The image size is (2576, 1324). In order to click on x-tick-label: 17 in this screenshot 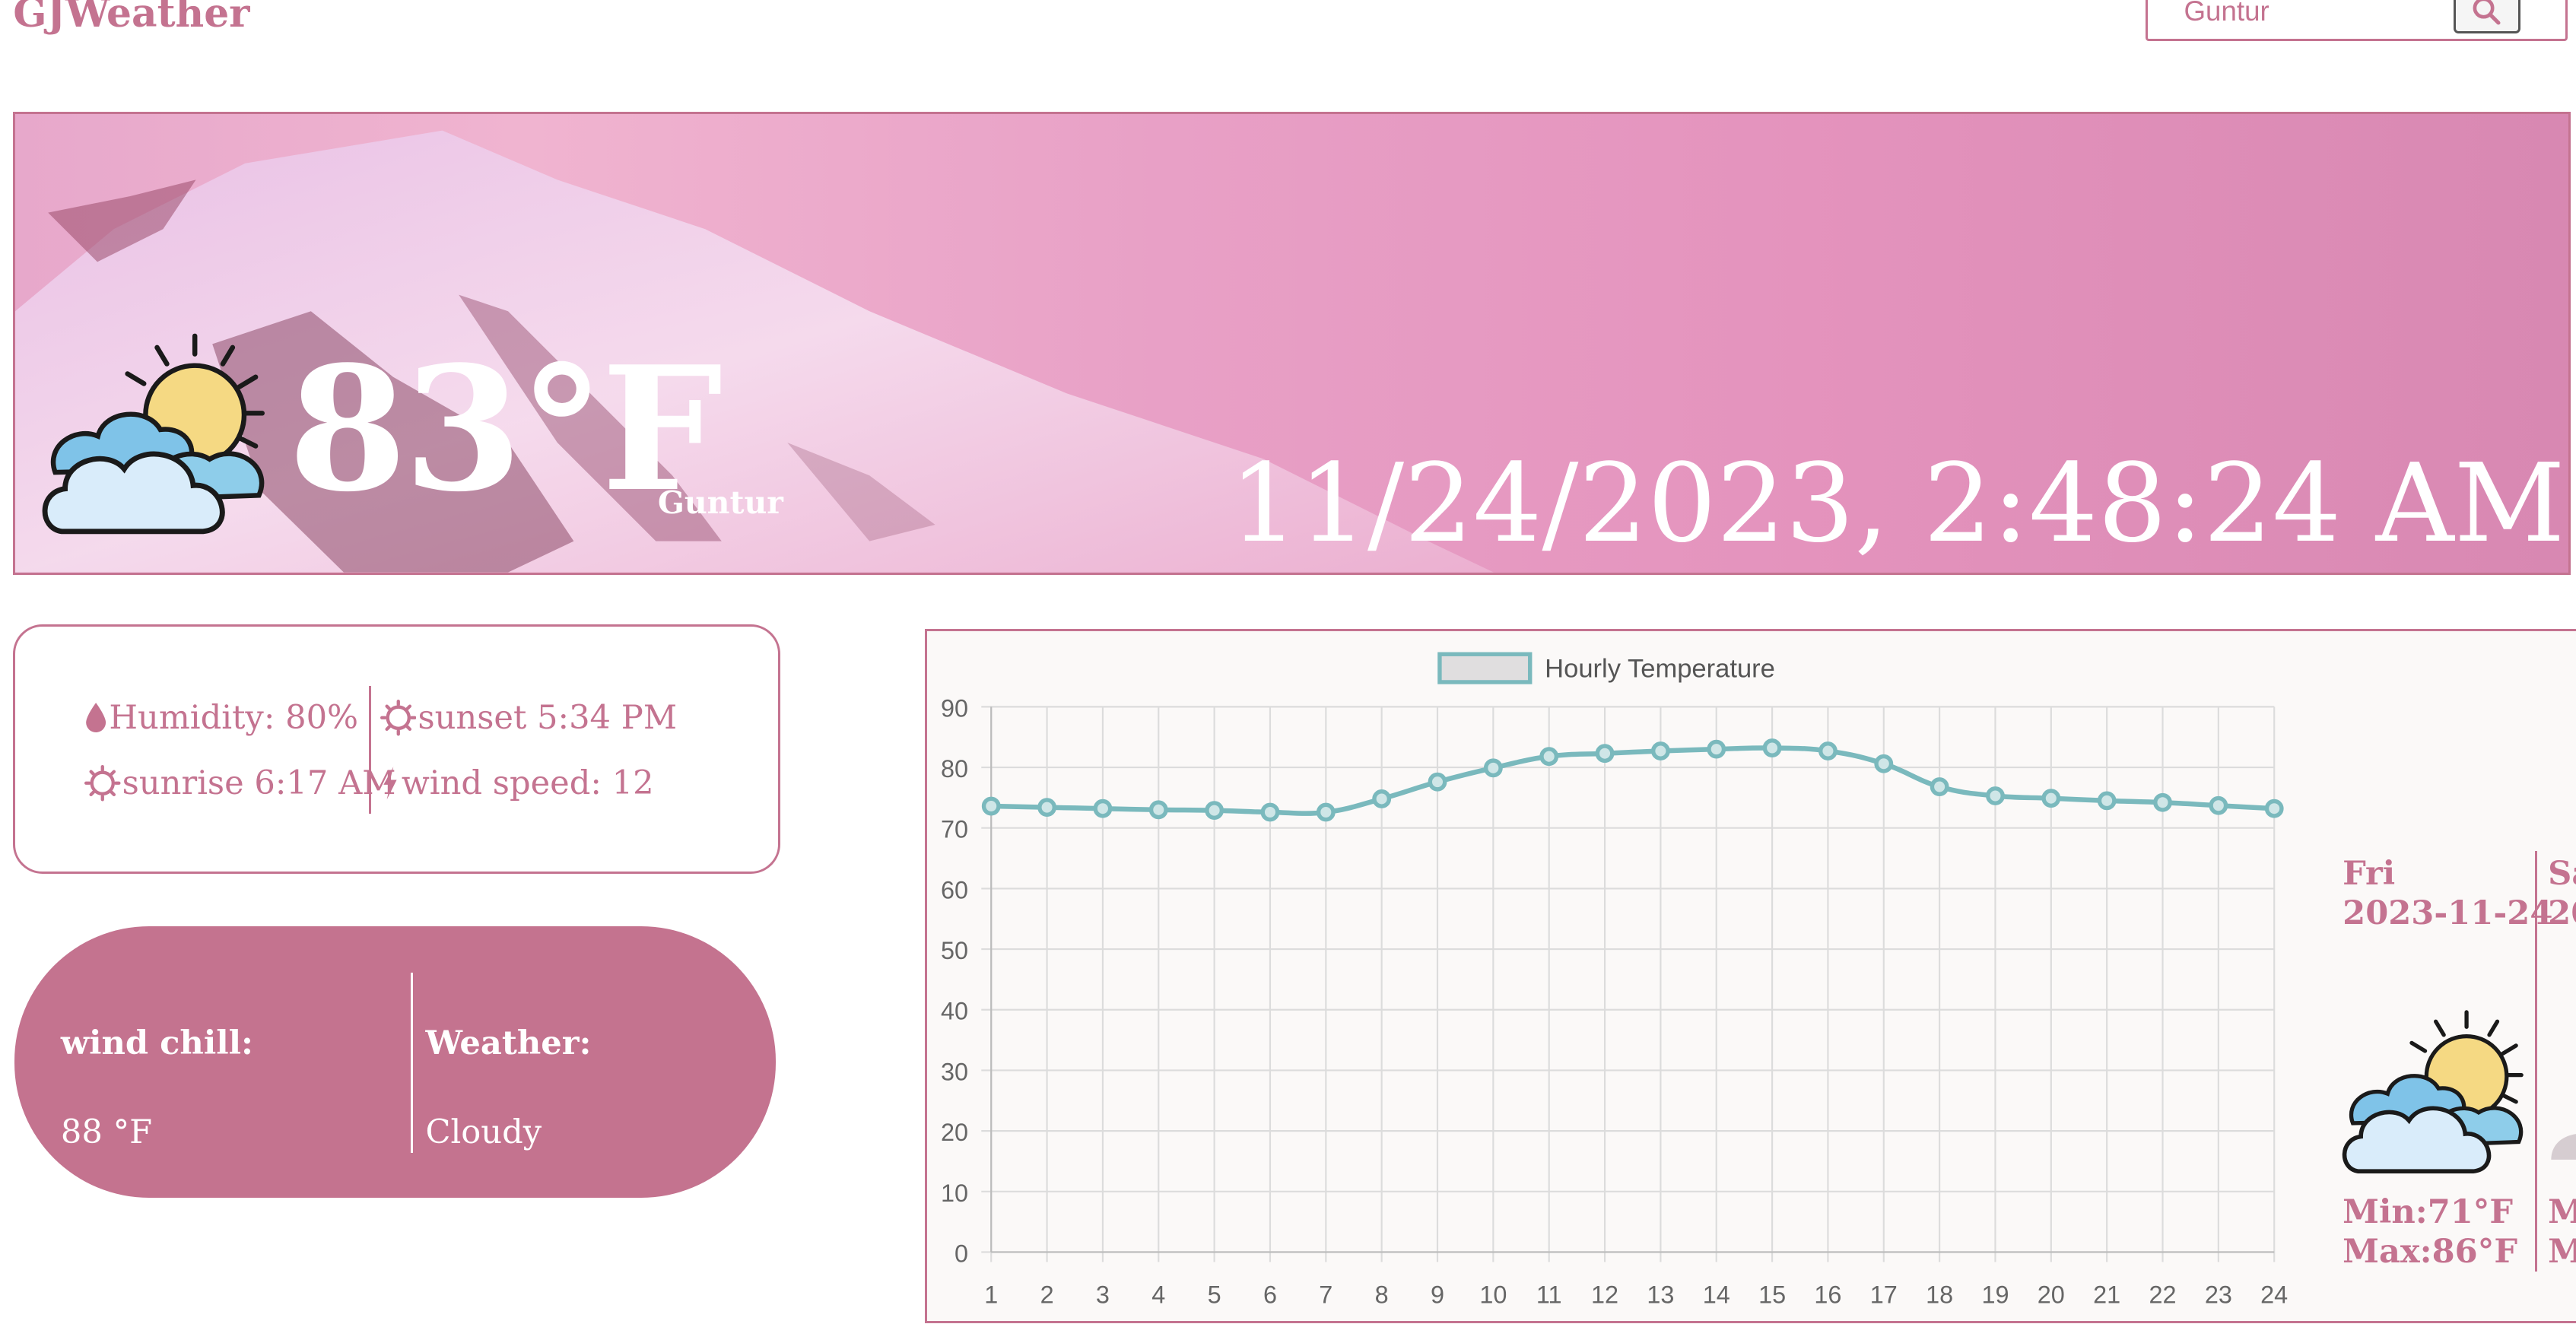, I will do `click(1884, 1295)`.